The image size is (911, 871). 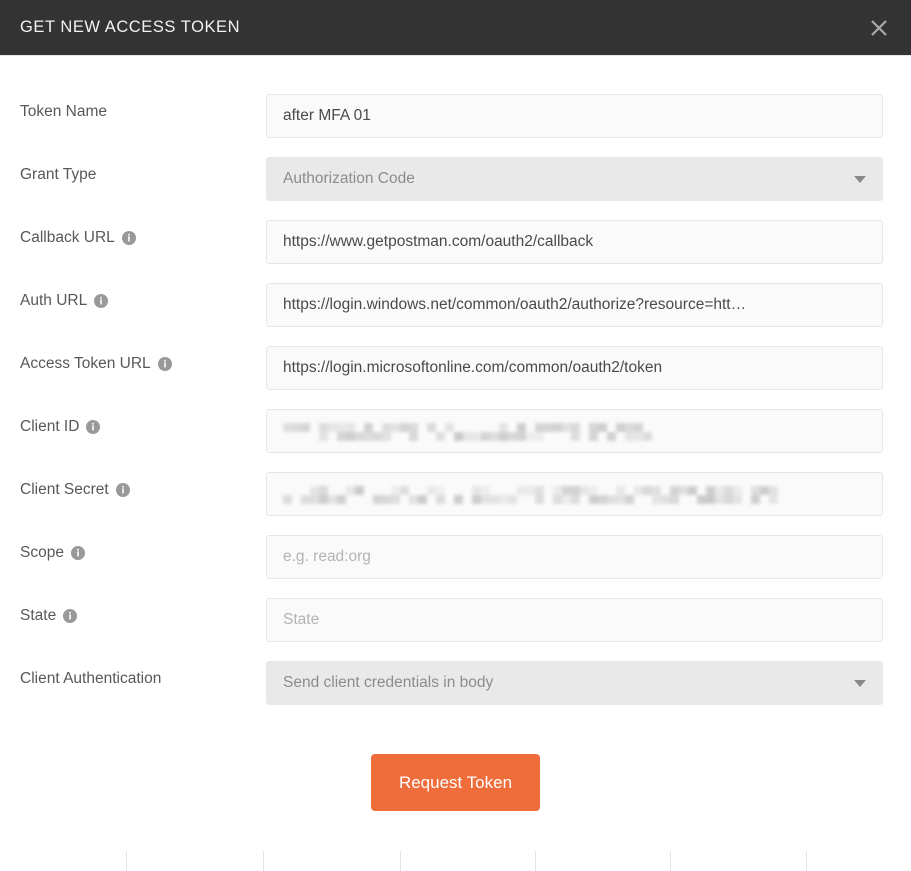 I want to click on select-value: Send client credentials in body, so click(x=388, y=682).